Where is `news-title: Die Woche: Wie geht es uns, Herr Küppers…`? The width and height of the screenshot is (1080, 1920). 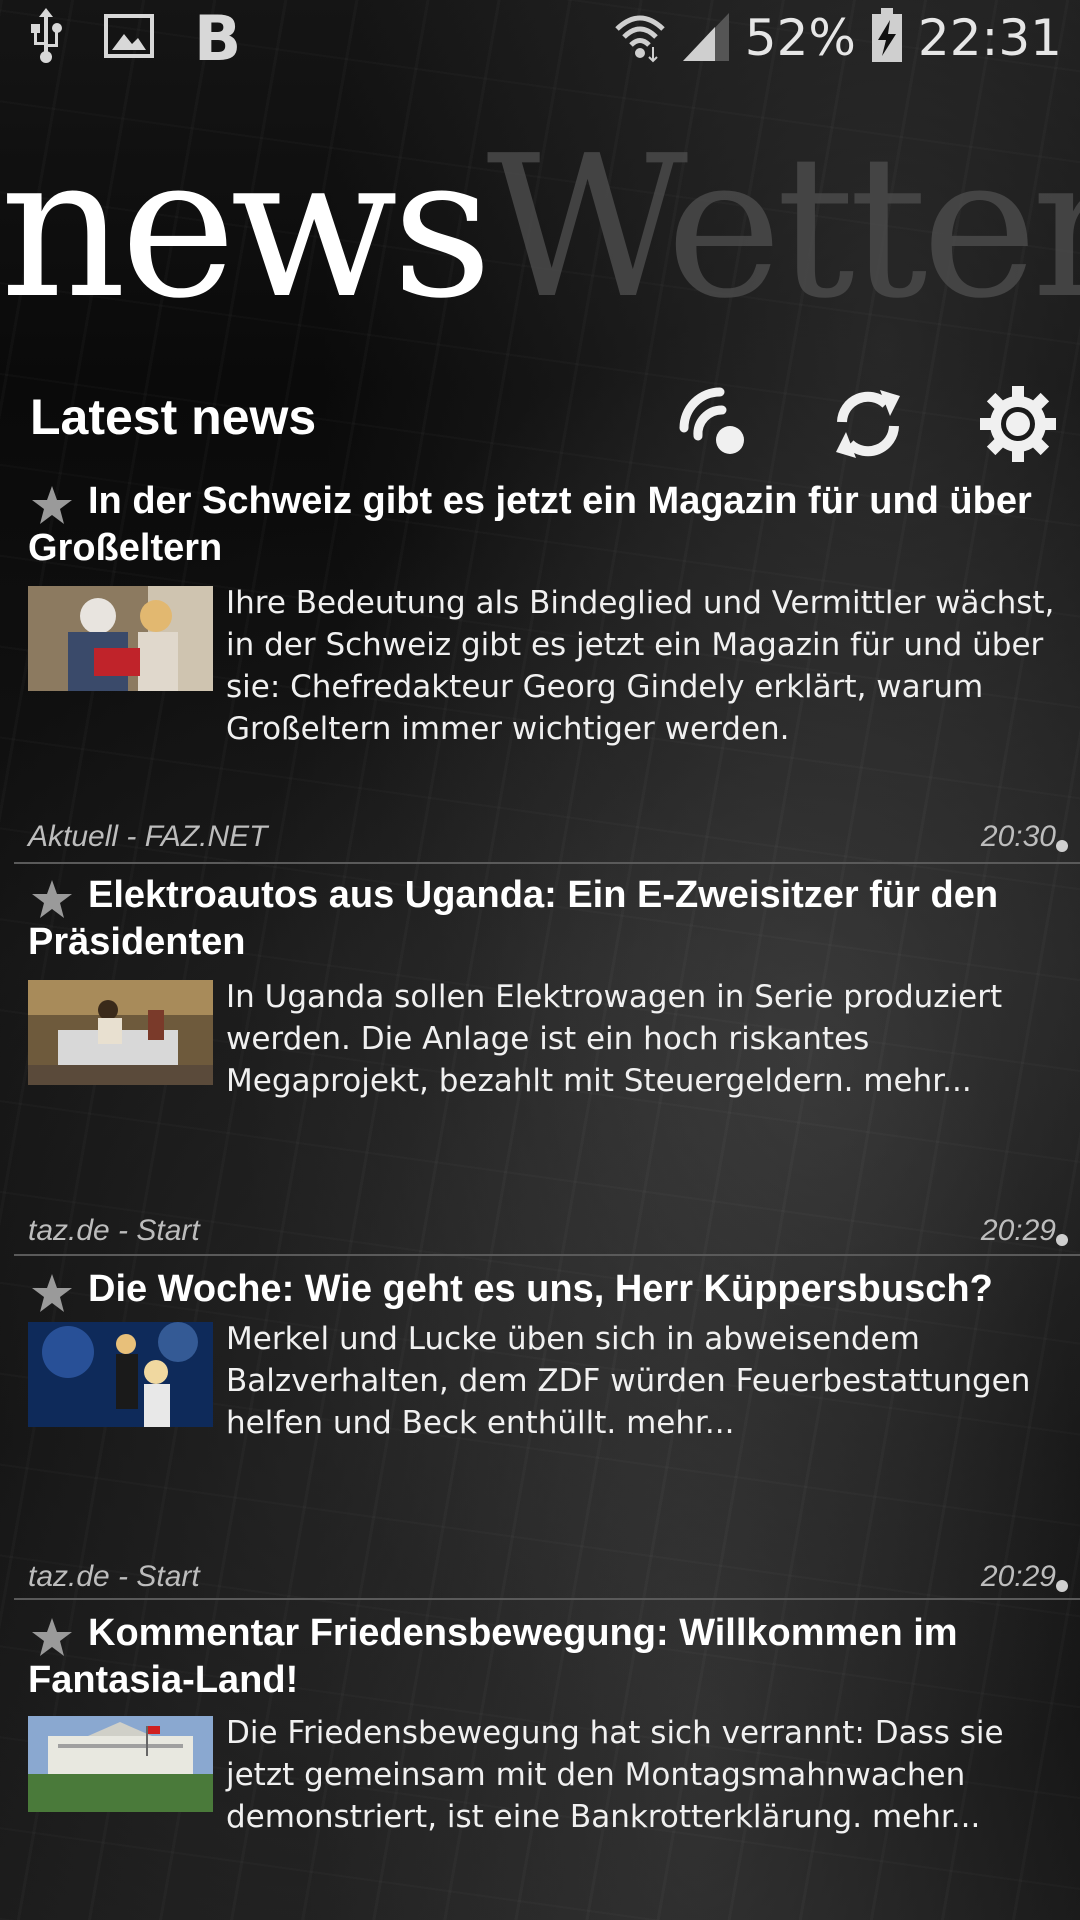
news-title: Die Woche: Wie geht es uns, Herr Küppers… is located at coordinates (550, 1289).